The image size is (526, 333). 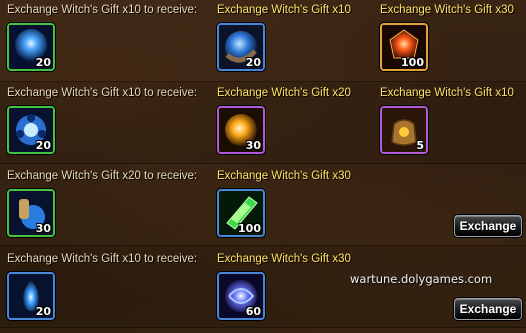 I want to click on reward-label: Exchange Witch's Gift x20, so click(x=284, y=93).